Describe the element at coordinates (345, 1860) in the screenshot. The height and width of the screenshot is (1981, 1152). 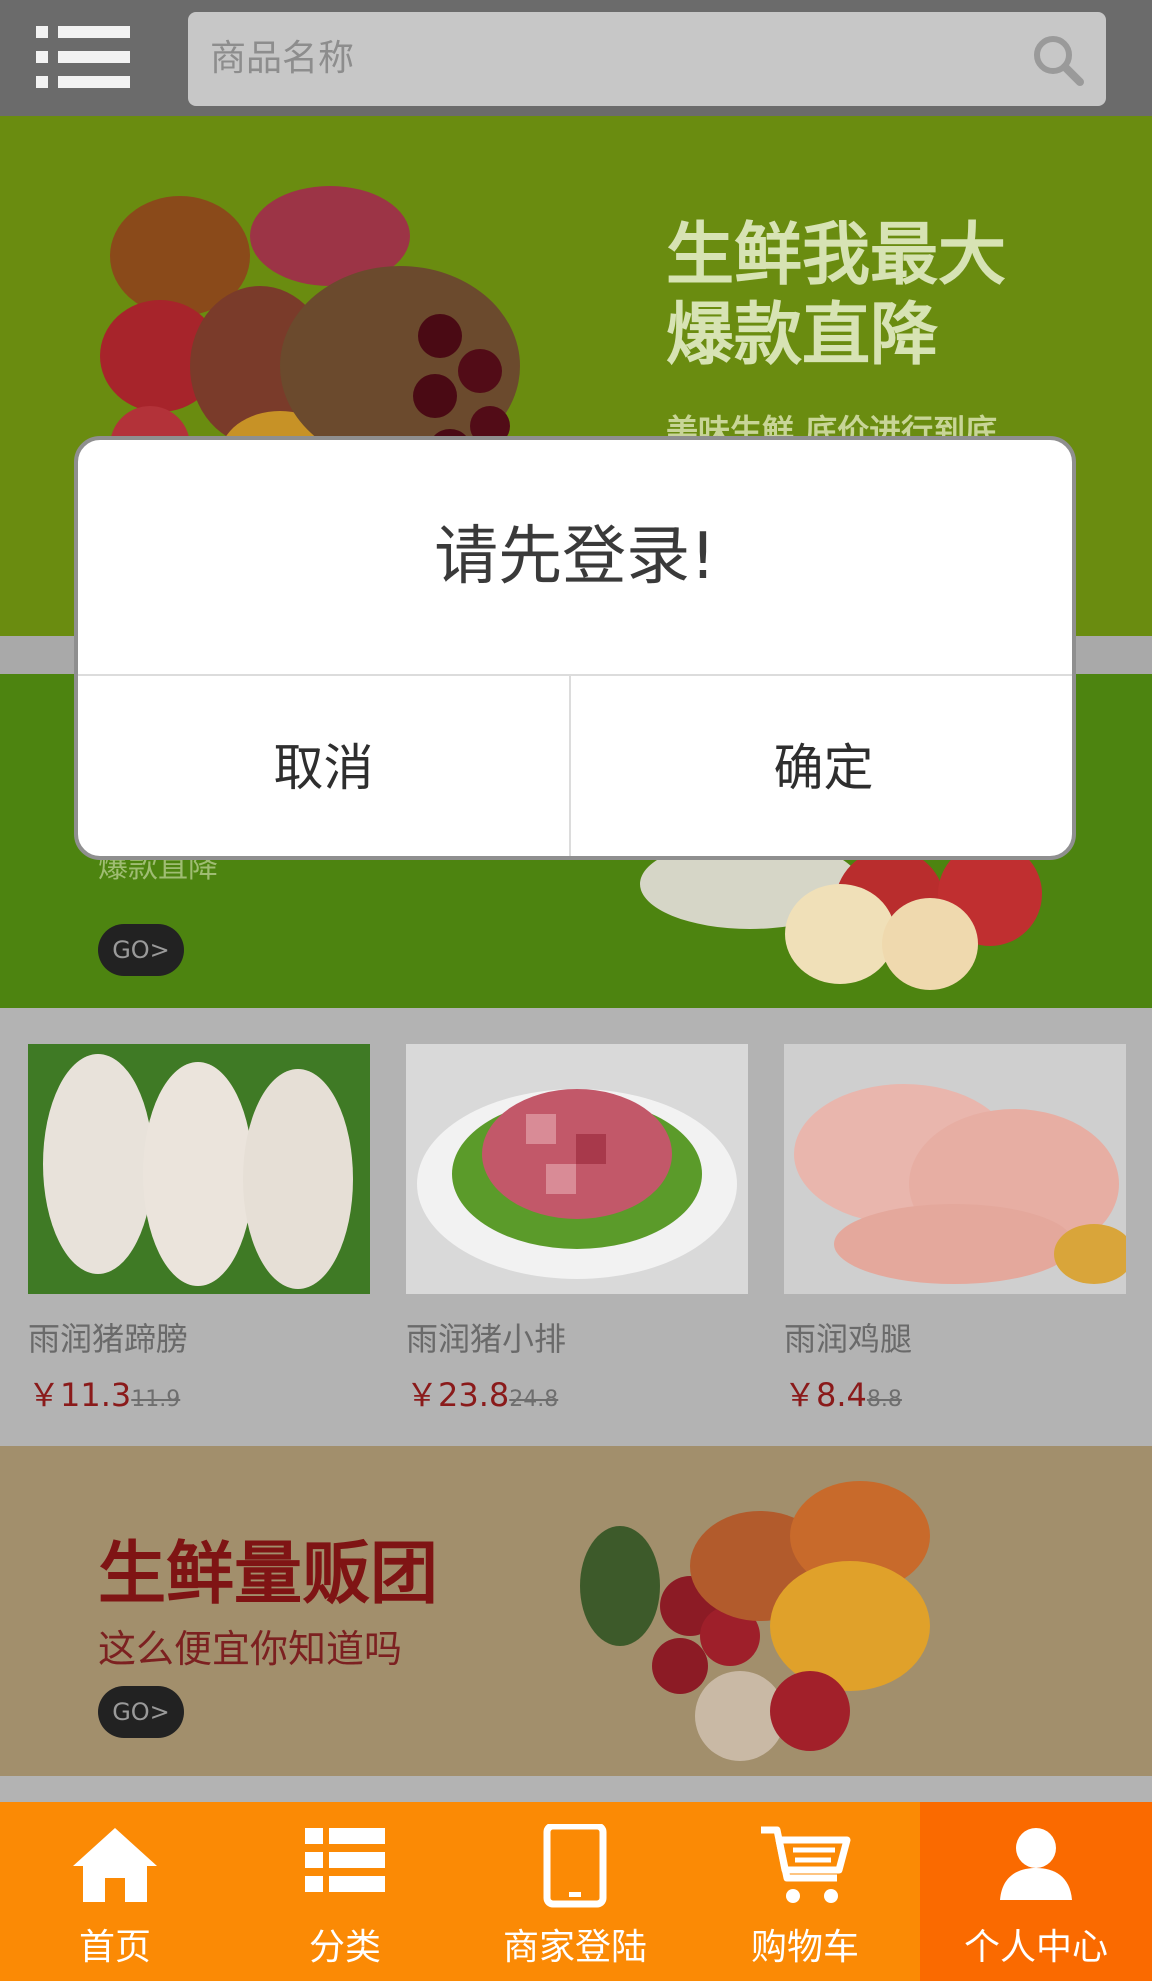
I see `list-icon` at that location.